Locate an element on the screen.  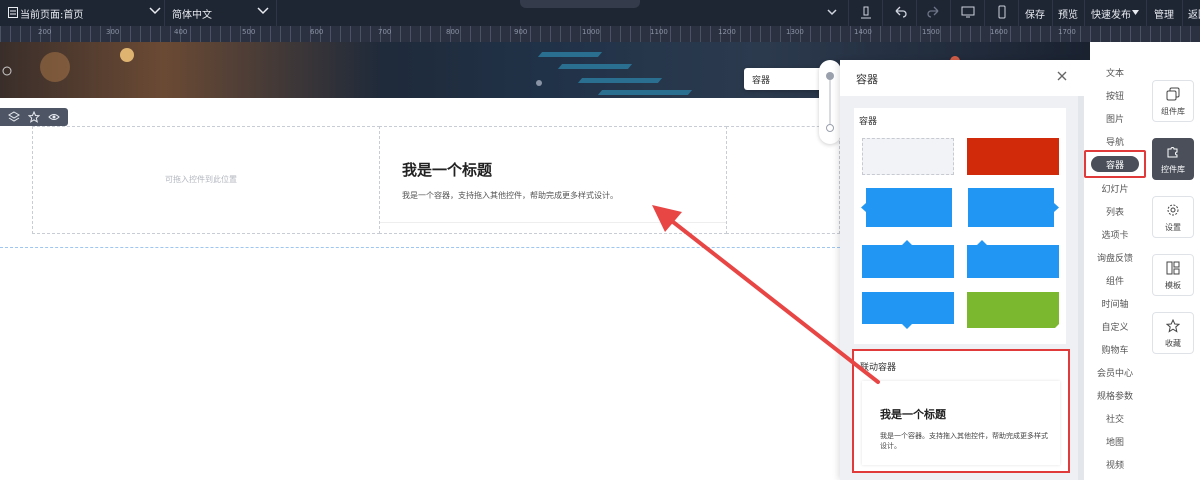
panel-title: 容器 is located at coordinates (867, 79).